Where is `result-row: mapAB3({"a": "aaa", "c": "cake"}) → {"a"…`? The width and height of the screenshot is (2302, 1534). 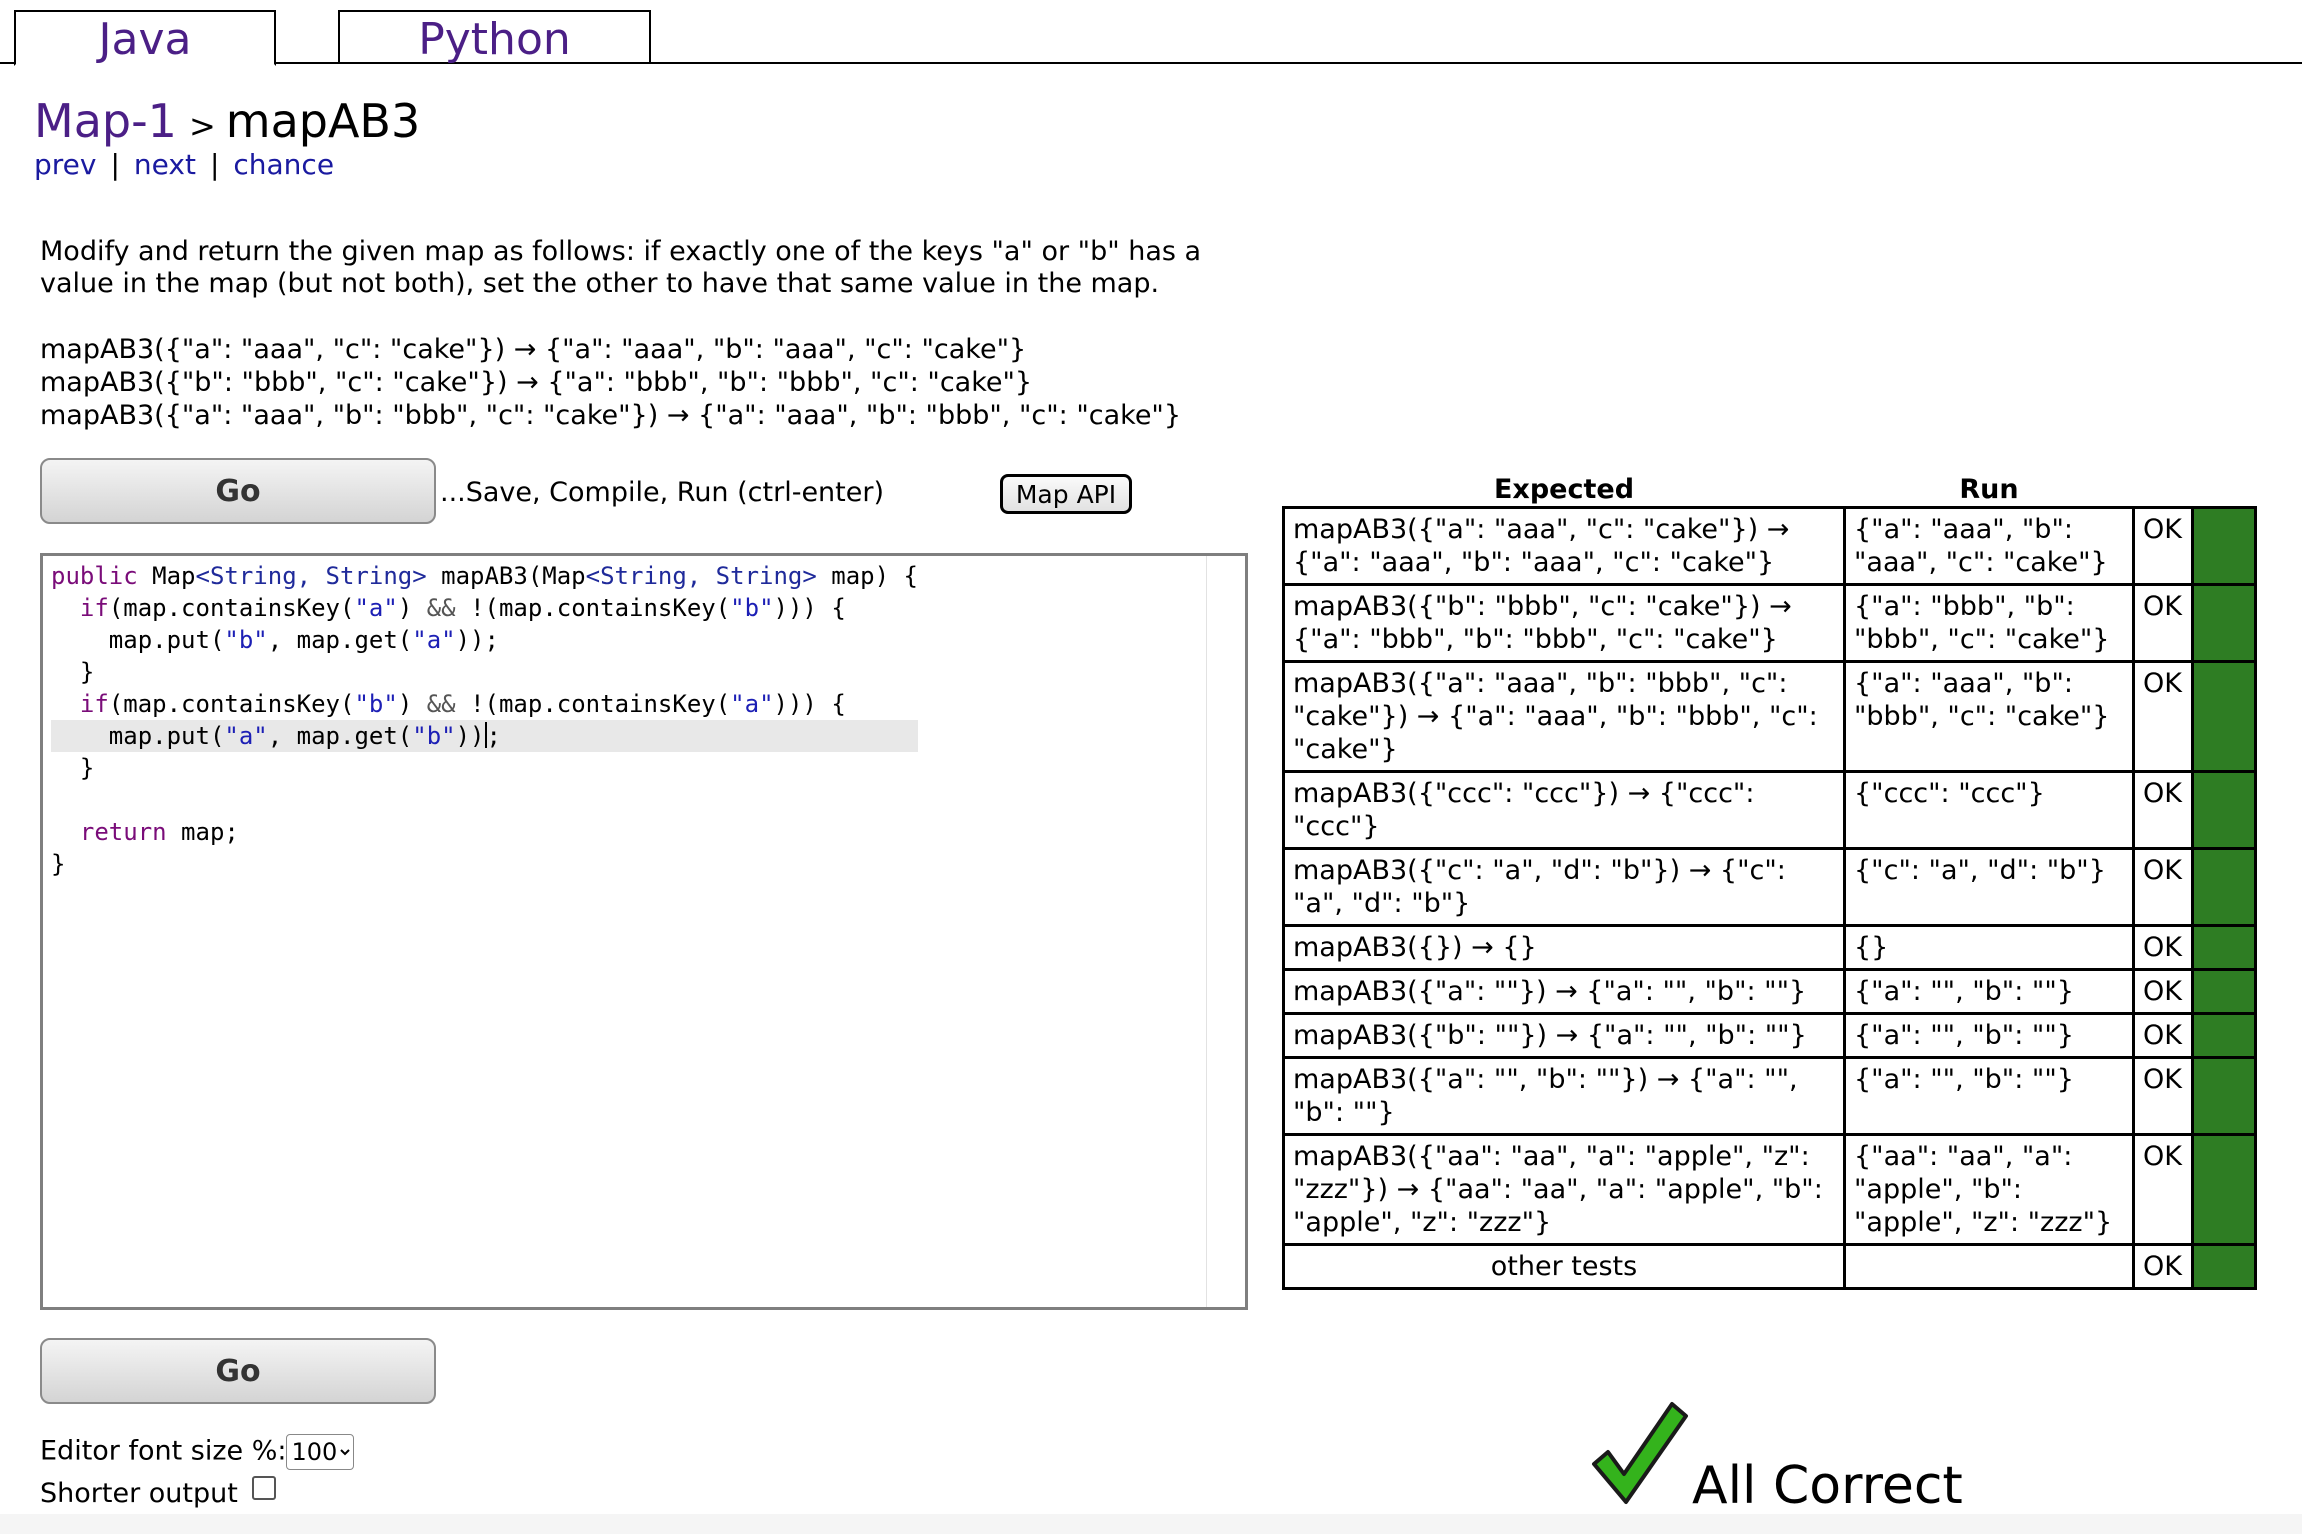 result-row: mapAB3({"a": "aaa", "c": "cake"}) → {"a"… is located at coordinates (1769, 546).